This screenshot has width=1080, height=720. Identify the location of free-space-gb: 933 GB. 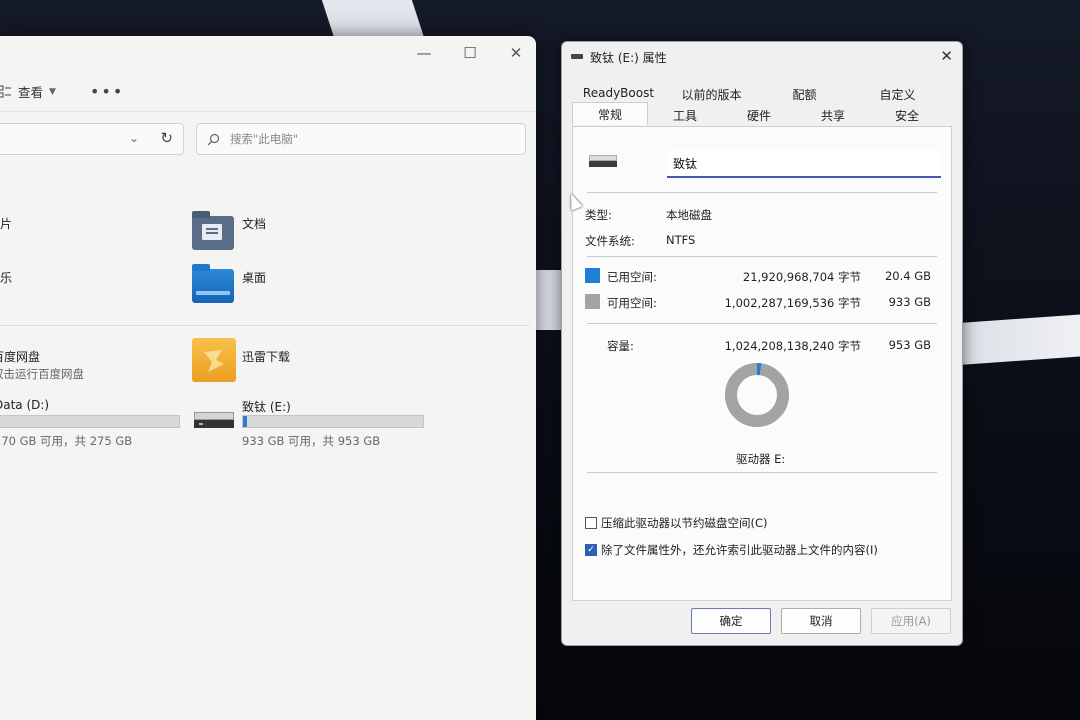
(909, 302).